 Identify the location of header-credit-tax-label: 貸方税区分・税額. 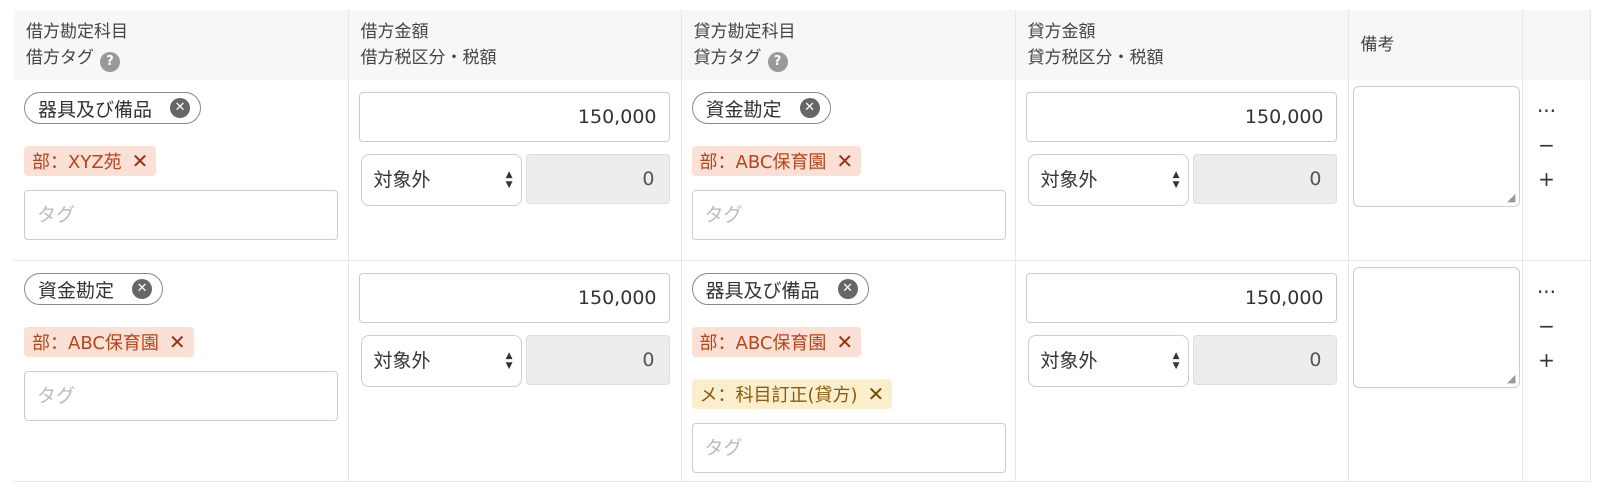
(1095, 58).